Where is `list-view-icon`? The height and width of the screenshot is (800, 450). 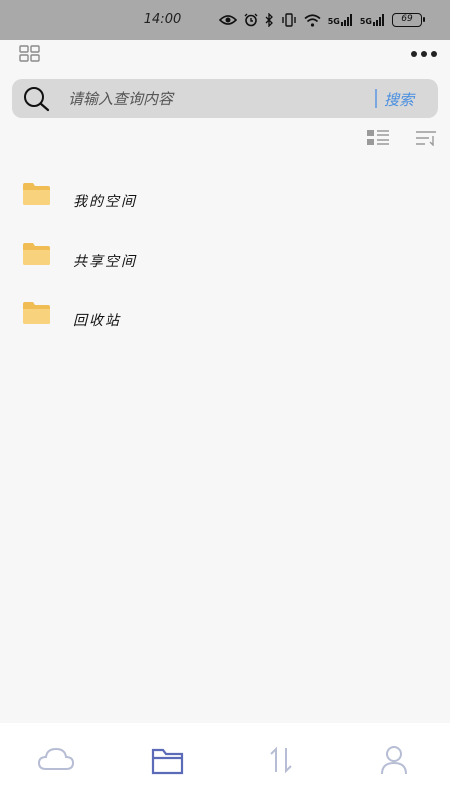
list-view-icon is located at coordinates (378, 138).